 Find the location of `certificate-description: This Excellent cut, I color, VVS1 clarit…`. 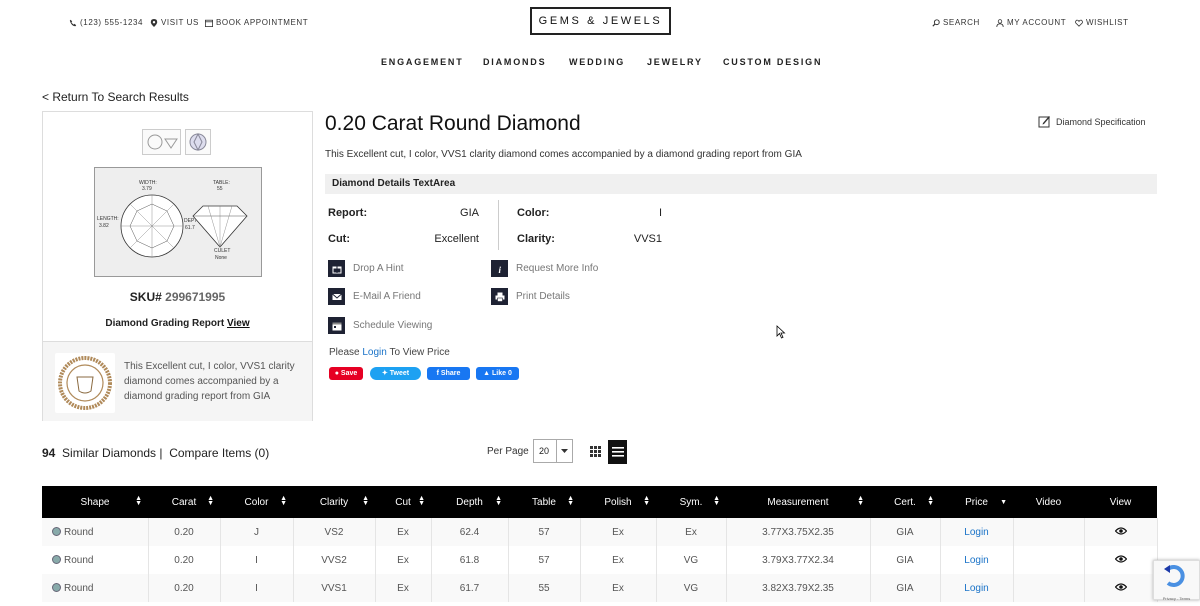

certificate-description: This Excellent cut, I color, VVS1 clarit… is located at coordinates (209, 381).